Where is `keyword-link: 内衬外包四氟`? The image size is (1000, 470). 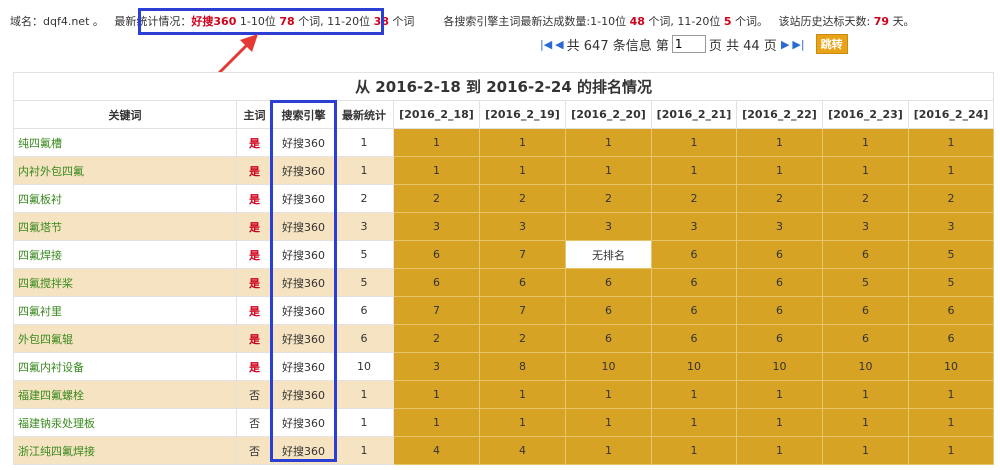 keyword-link: 内衬外包四氟 is located at coordinates (125, 170).